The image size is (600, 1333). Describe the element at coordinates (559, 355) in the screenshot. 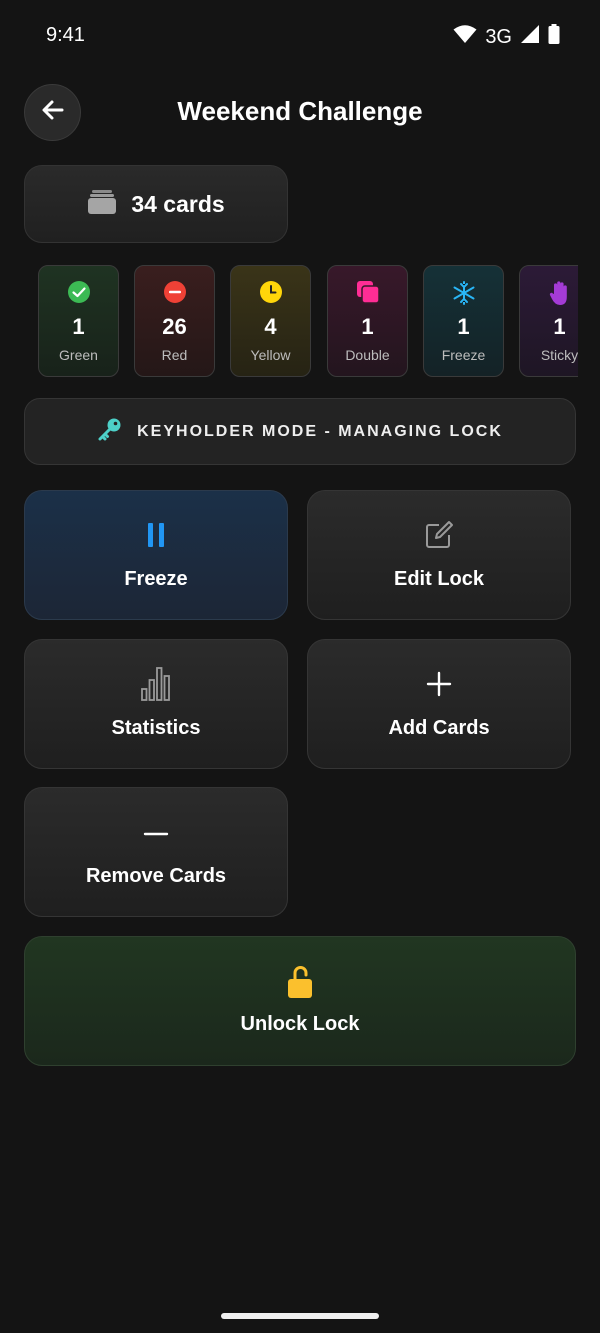

I see `chip-label: Sticky` at that location.